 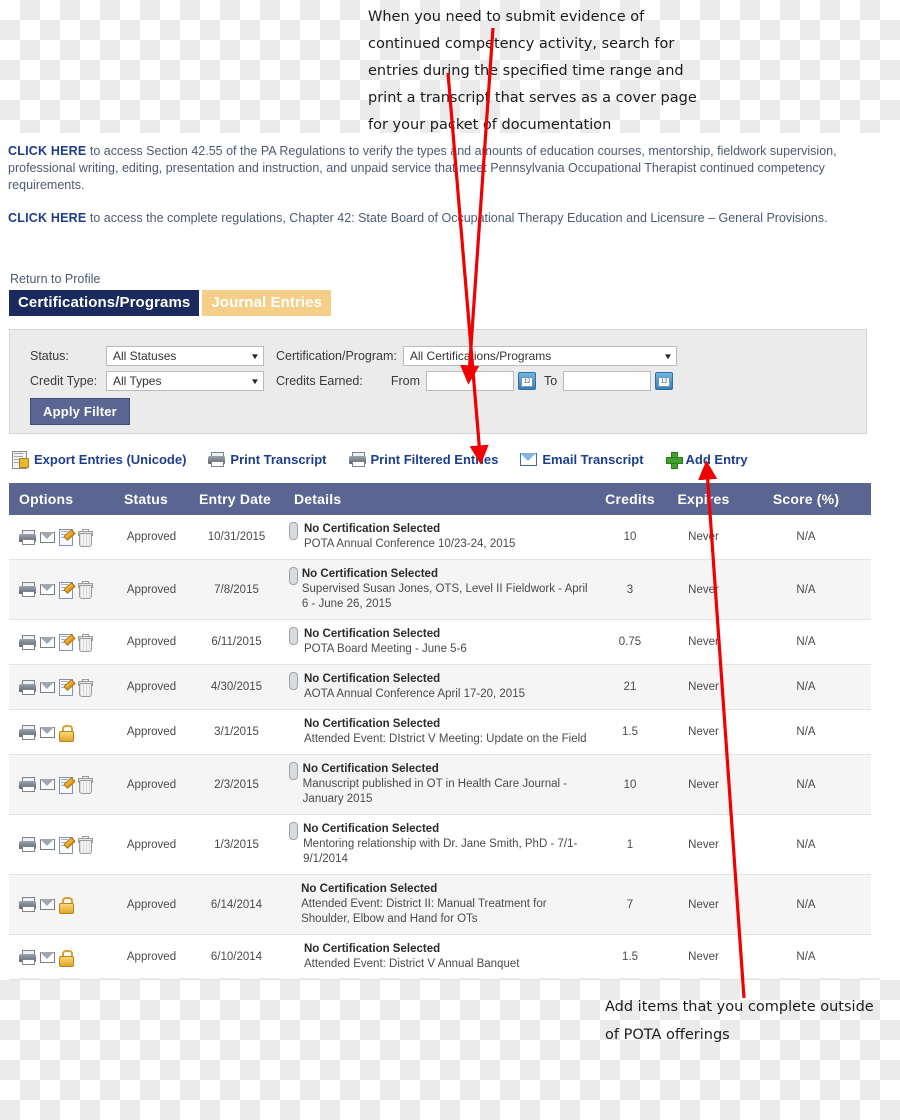 What do you see at coordinates (104, 303) in the screenshot?
I see `tab-certifications-programs: Certifications/Programs` at bounding box center [104, 303].